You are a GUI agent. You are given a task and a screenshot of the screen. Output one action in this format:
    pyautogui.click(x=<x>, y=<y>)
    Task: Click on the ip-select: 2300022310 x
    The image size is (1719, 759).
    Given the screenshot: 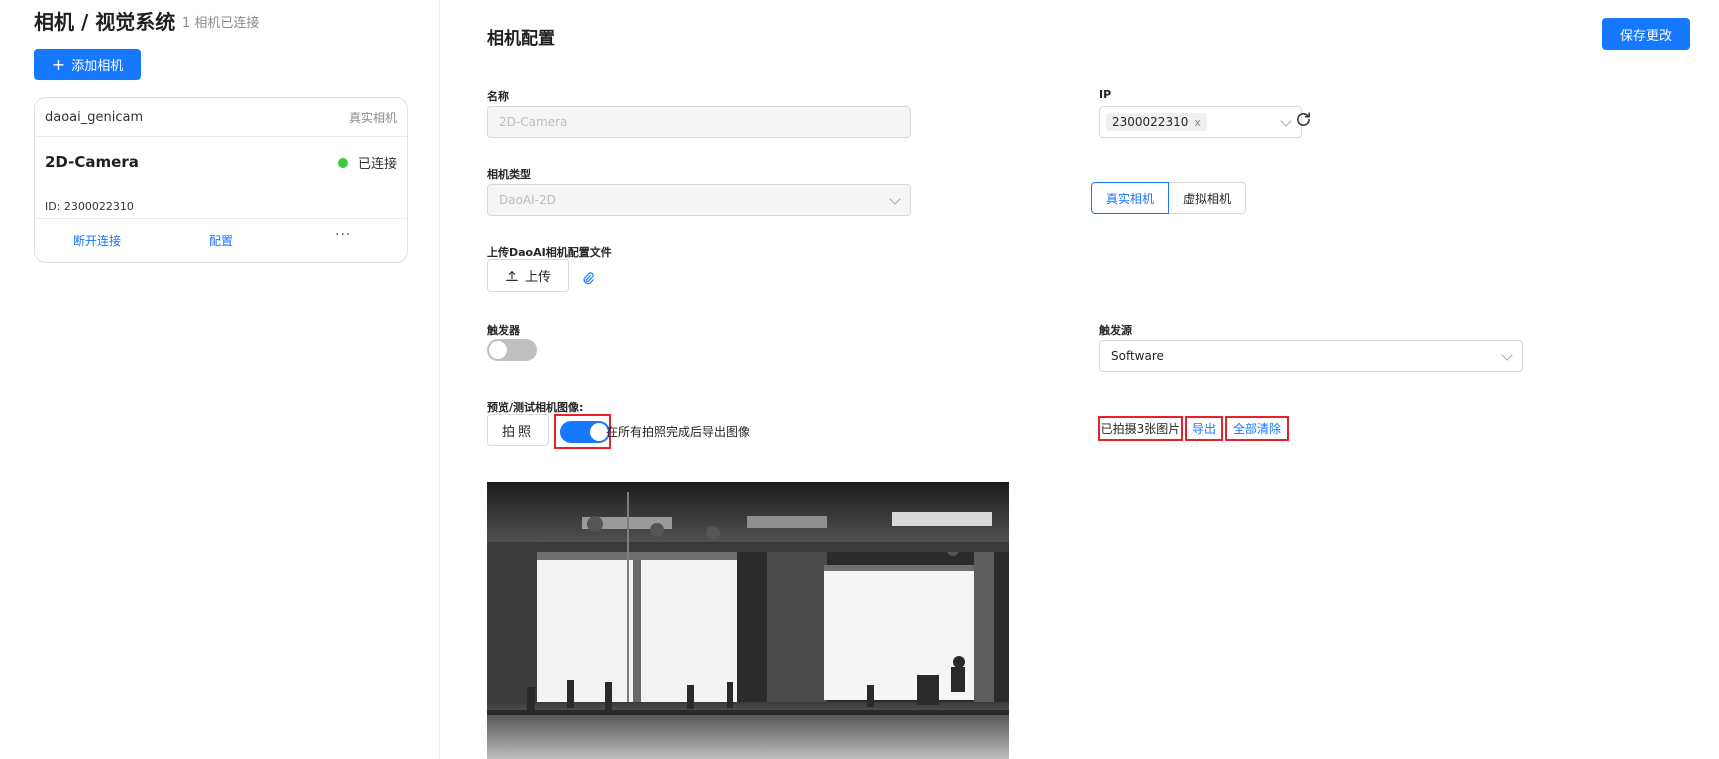 What is the action you would take?
    pyautogui.click(x=1200, y=122)
    